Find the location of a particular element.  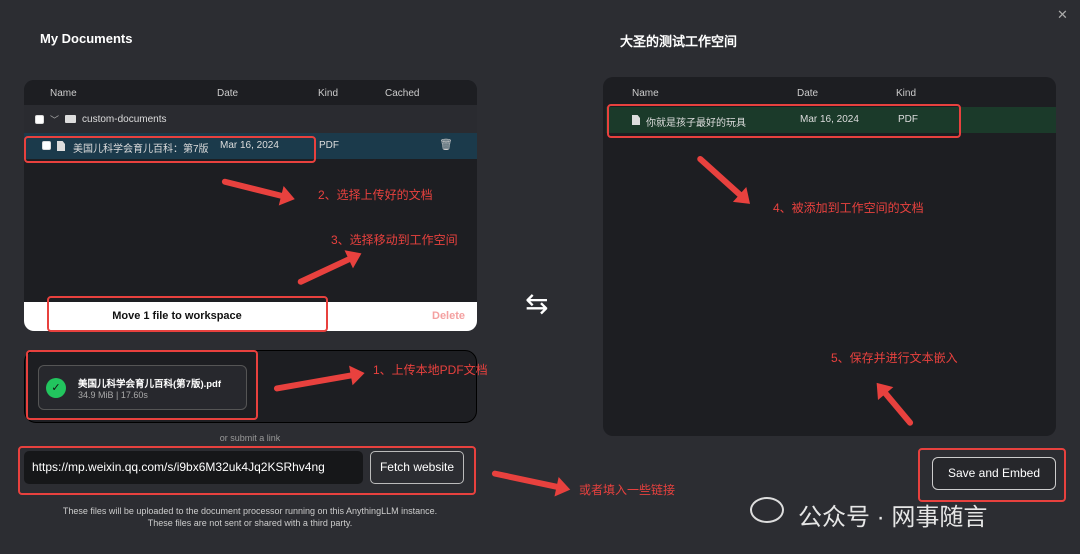

annotation-box-upload is located at coordinates (142, 385).